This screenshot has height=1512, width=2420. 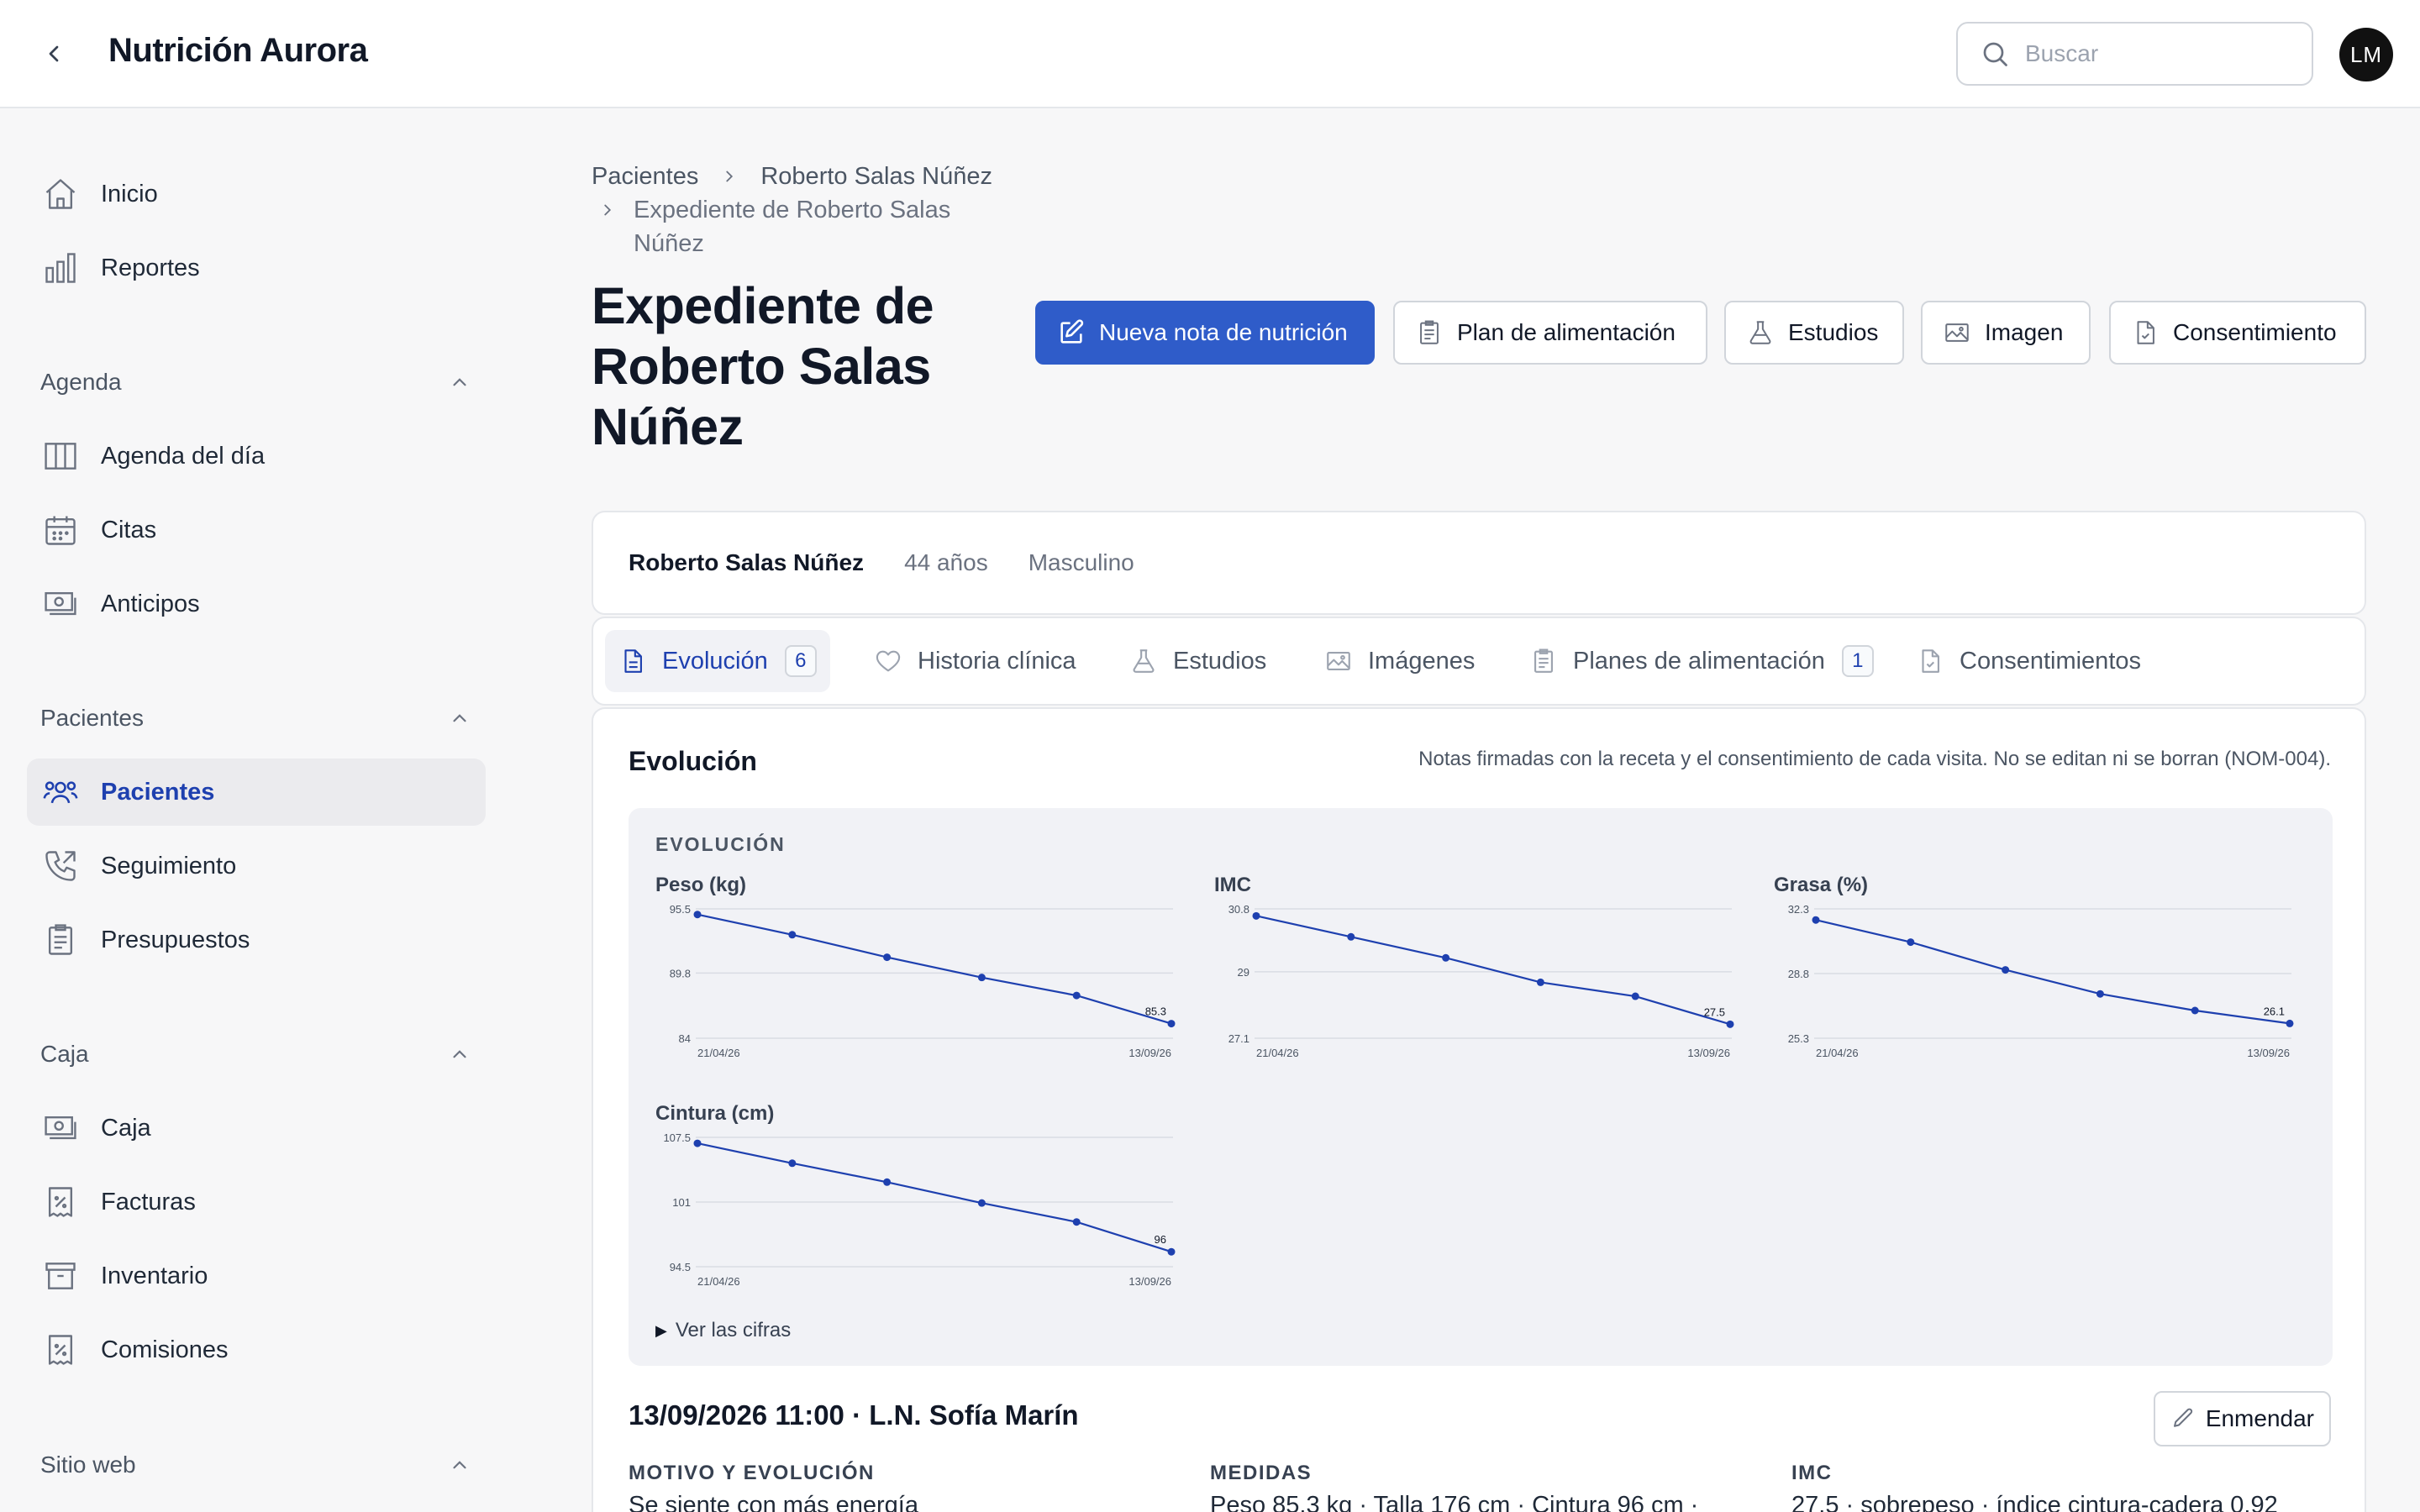 I want to click on y-tick-label: 25.3, so click(x=1799, y=1038).